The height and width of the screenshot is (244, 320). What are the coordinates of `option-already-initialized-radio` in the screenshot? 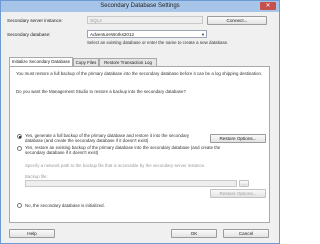 It's located at (19, 205).